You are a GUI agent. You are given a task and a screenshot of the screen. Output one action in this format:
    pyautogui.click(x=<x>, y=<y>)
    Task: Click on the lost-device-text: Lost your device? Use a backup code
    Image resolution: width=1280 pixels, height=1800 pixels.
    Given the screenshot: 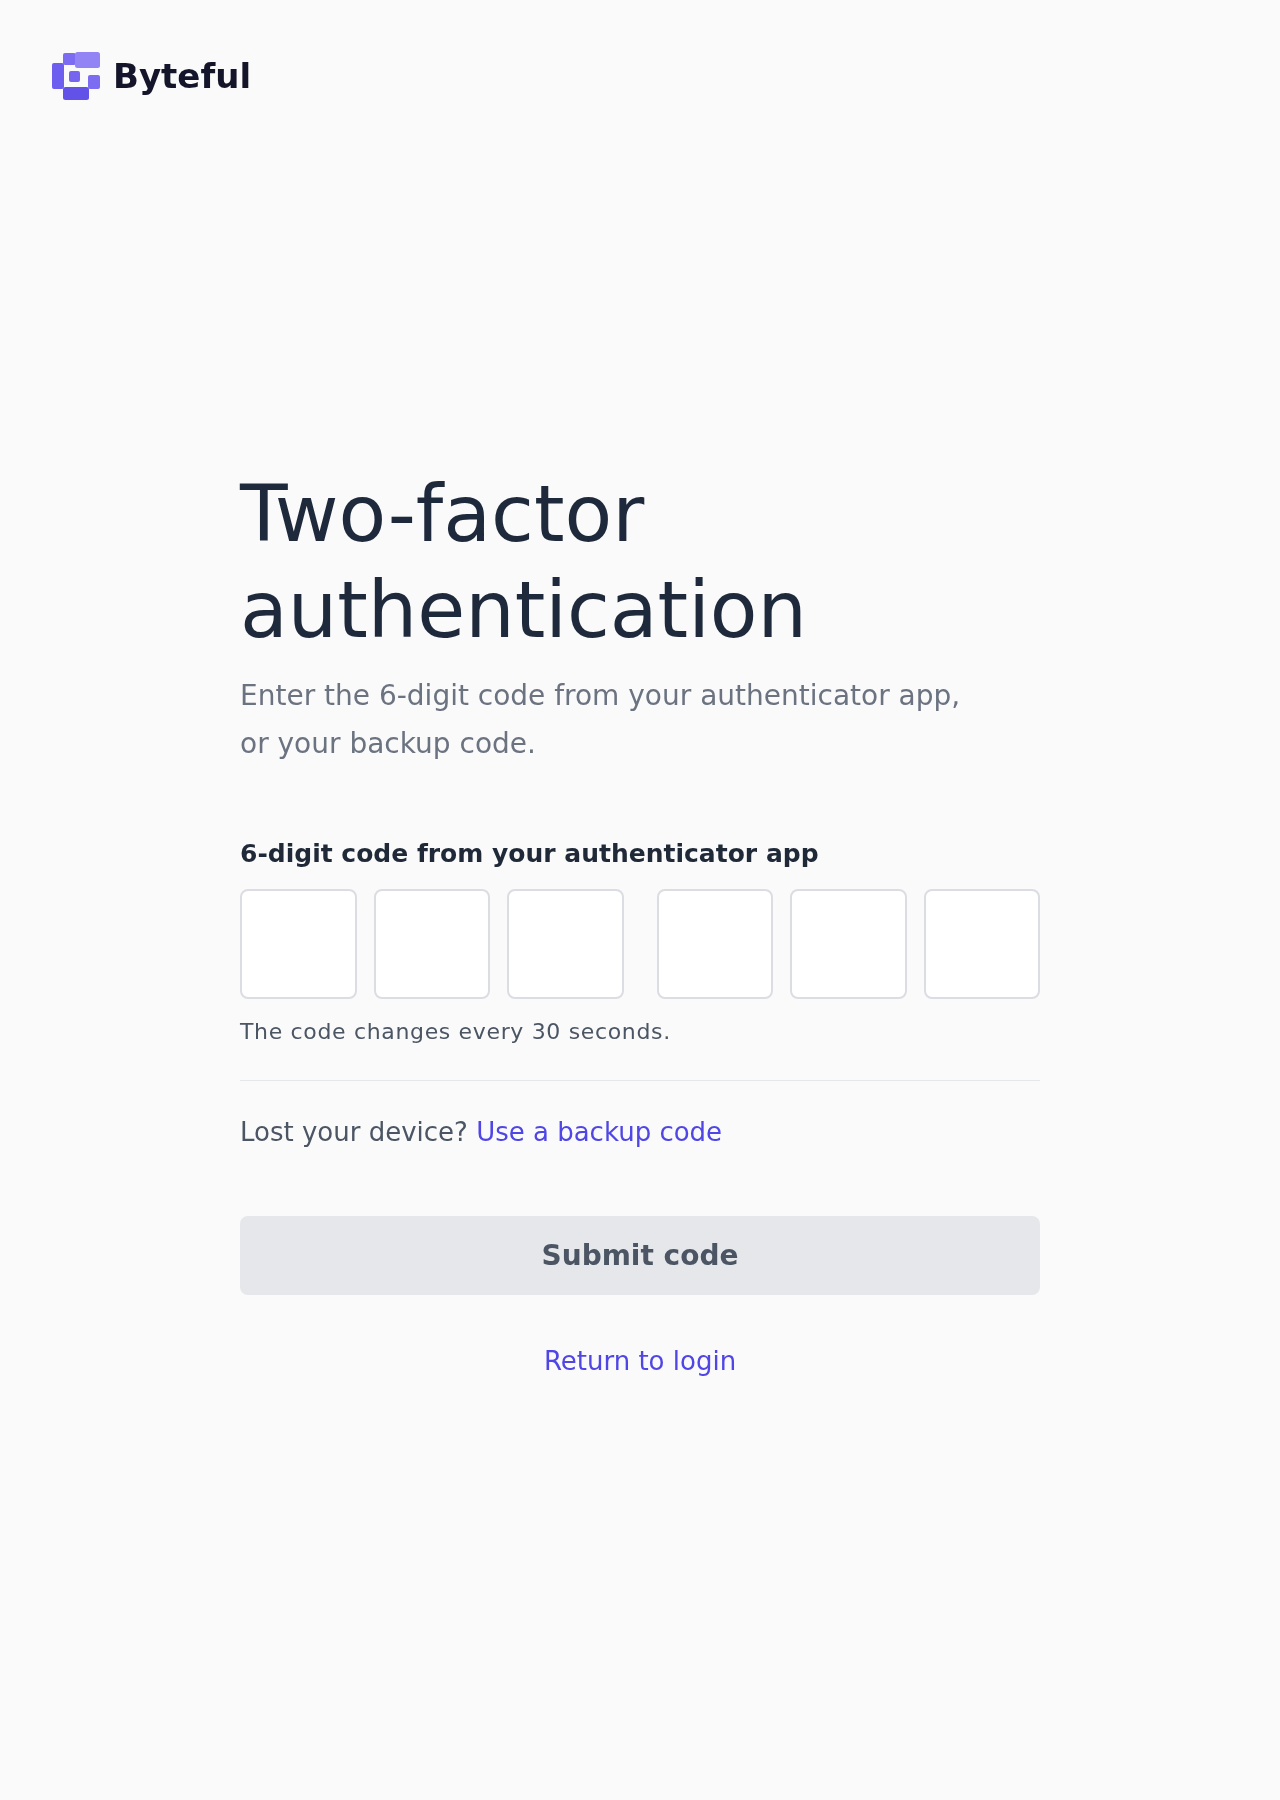 What is the action you would take?
    pyautogui.click(x=482, y=1132)
    